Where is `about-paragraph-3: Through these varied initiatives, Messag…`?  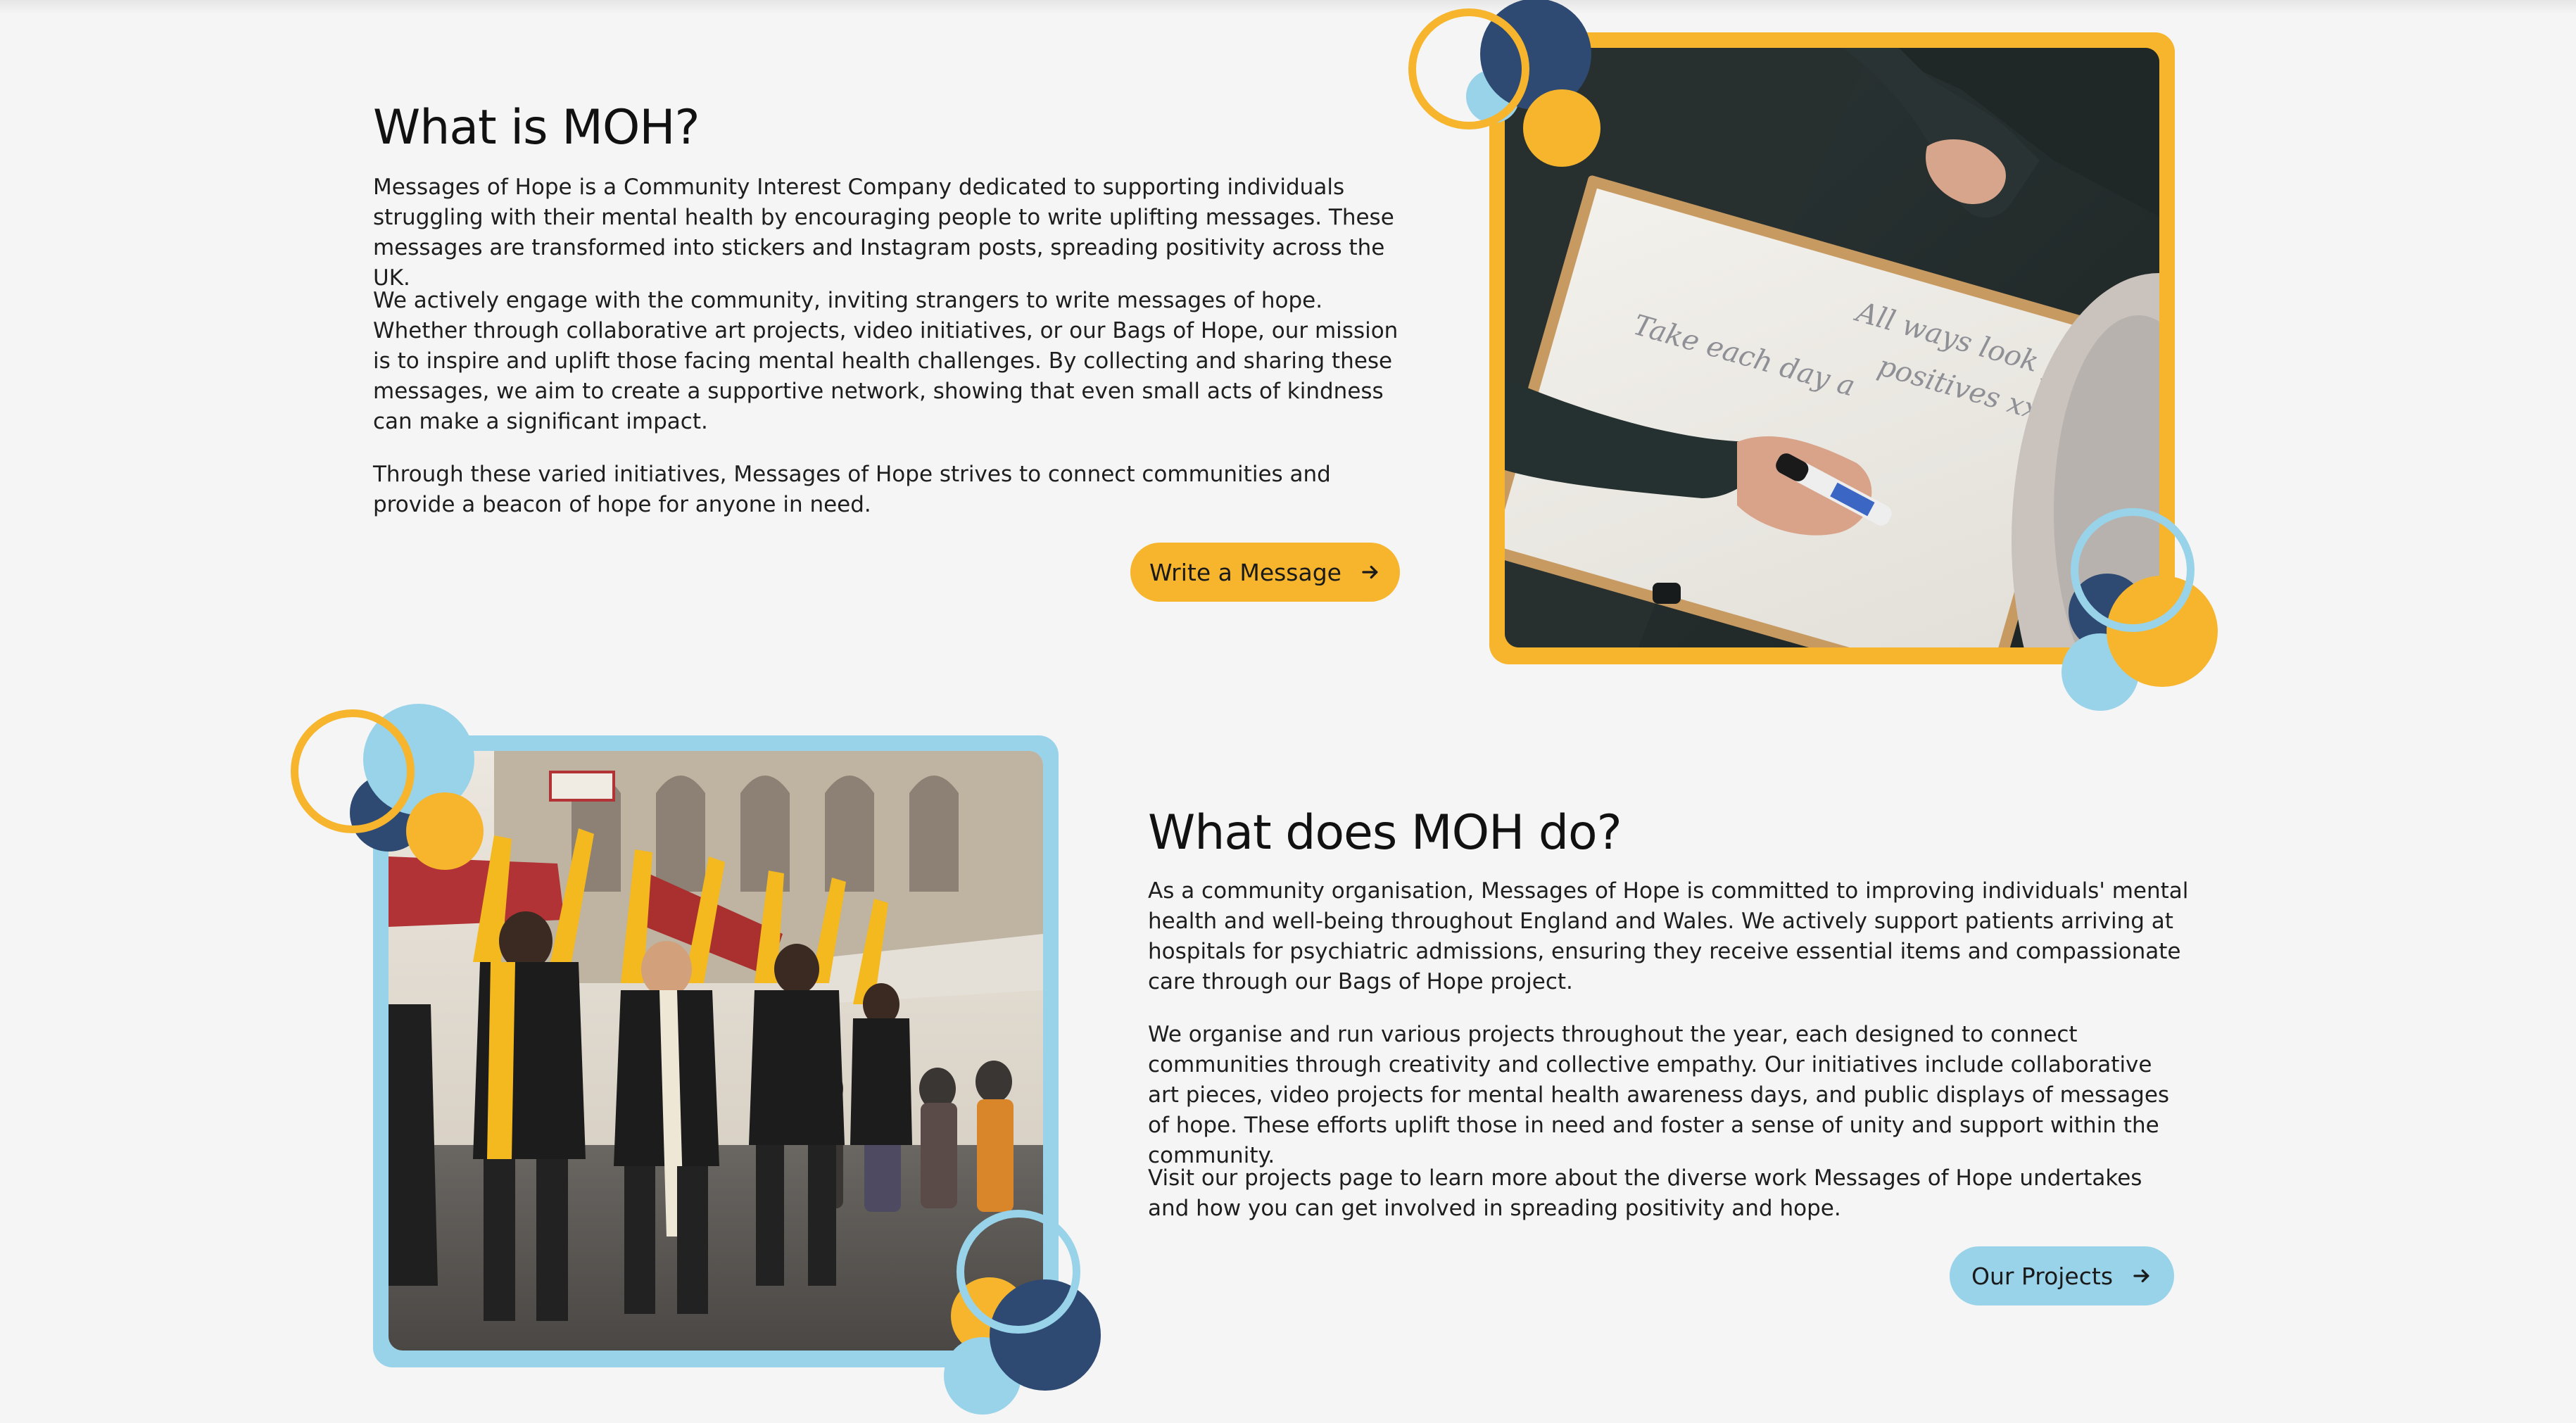 about-paragraph-3: Through these varied initiatives, Messag… is located at coordinates (852, 489).